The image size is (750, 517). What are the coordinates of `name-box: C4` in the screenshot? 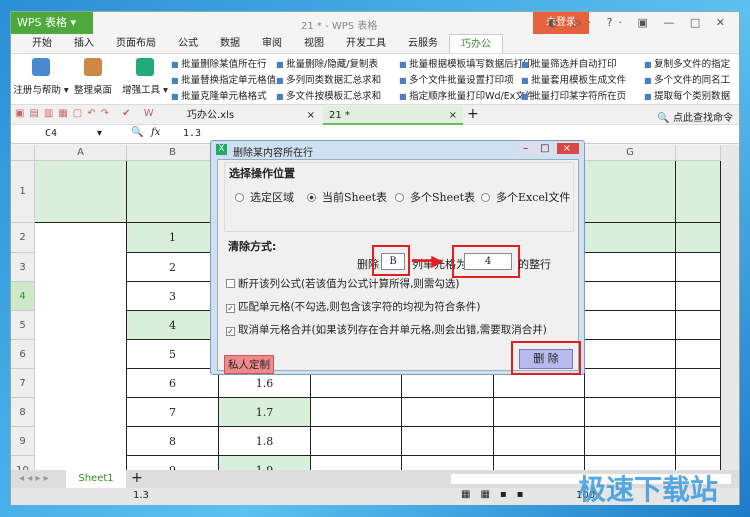 It's located at (51, 133).